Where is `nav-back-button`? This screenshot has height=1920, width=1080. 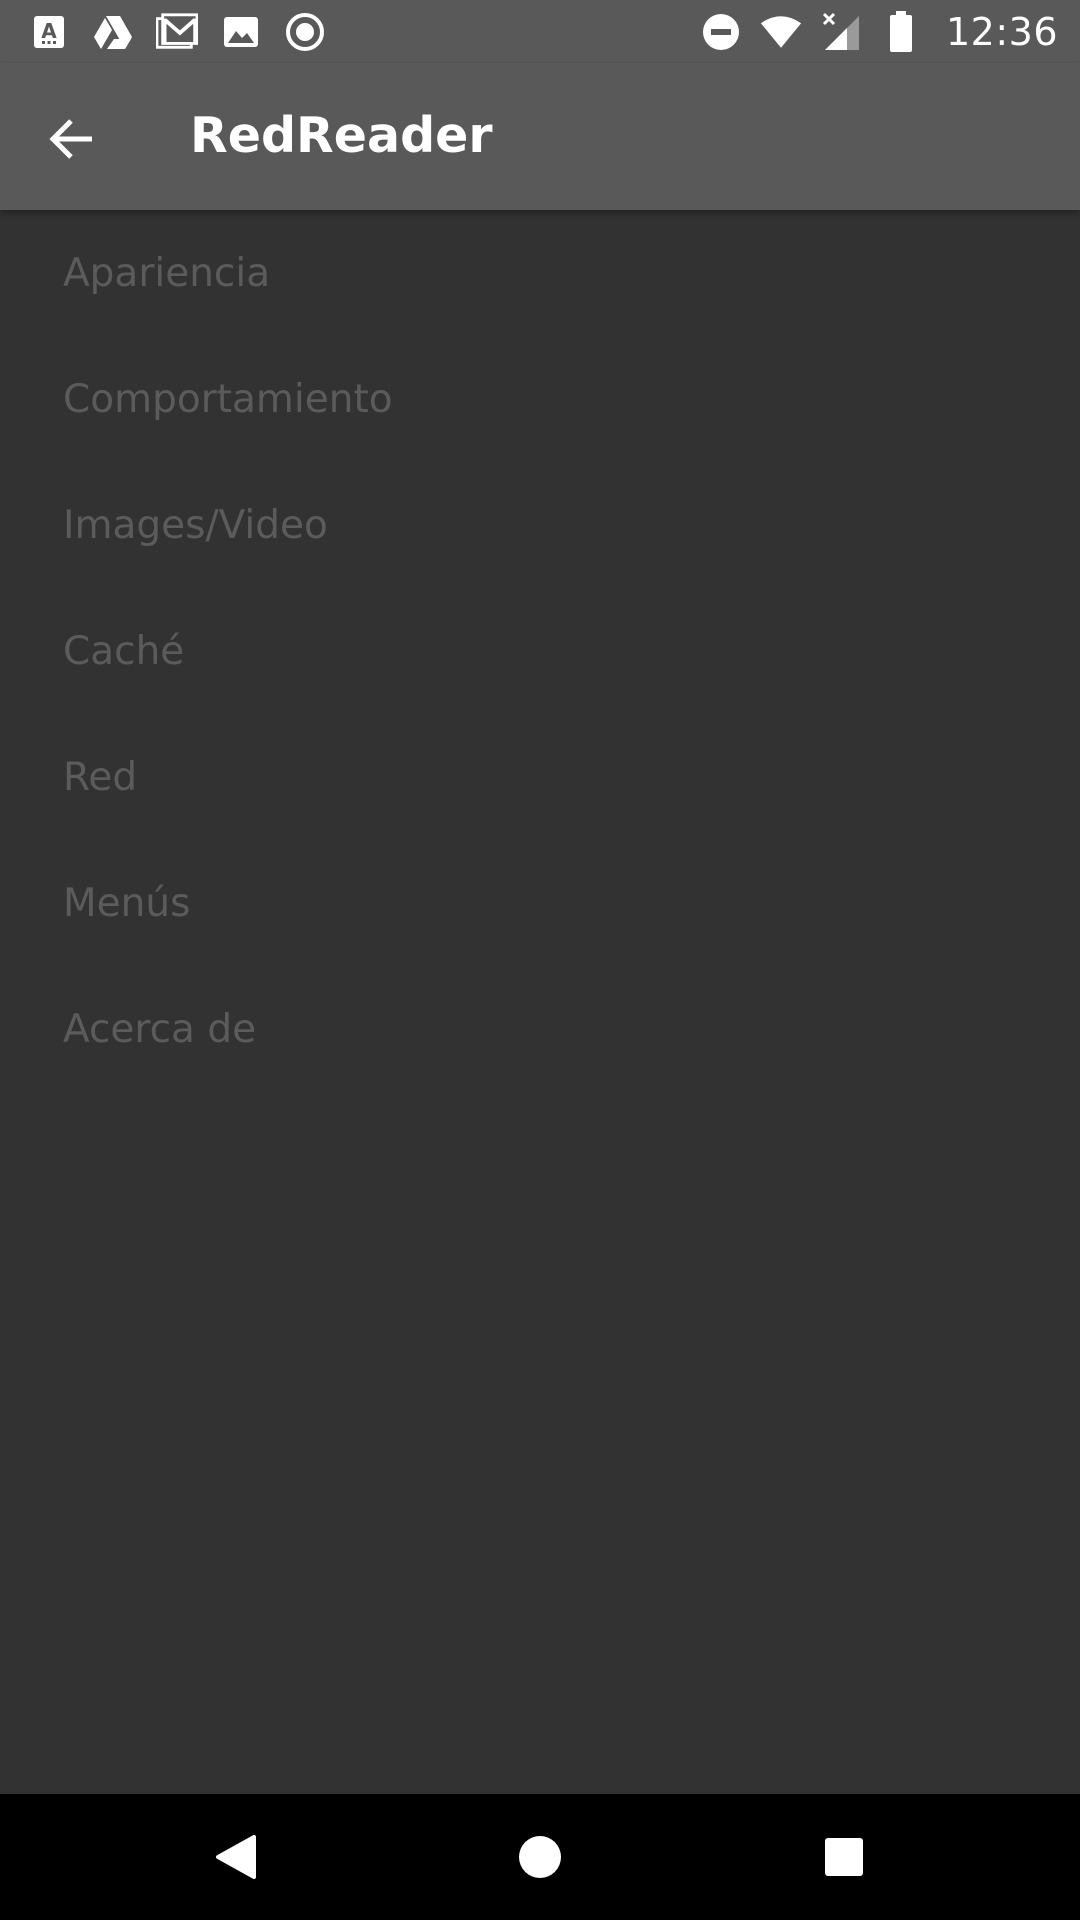 nav-back-button is located at coordinates (236, 1857).